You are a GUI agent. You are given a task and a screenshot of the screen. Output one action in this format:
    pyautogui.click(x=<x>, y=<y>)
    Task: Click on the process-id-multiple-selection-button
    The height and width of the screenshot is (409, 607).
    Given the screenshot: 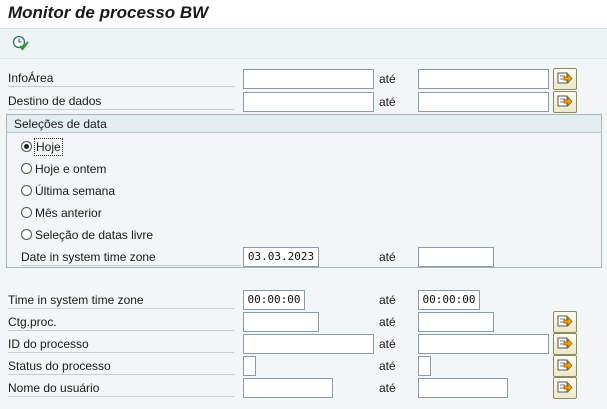 What is the action you would take?
    pyautogui.click(x=565, y=344)
    